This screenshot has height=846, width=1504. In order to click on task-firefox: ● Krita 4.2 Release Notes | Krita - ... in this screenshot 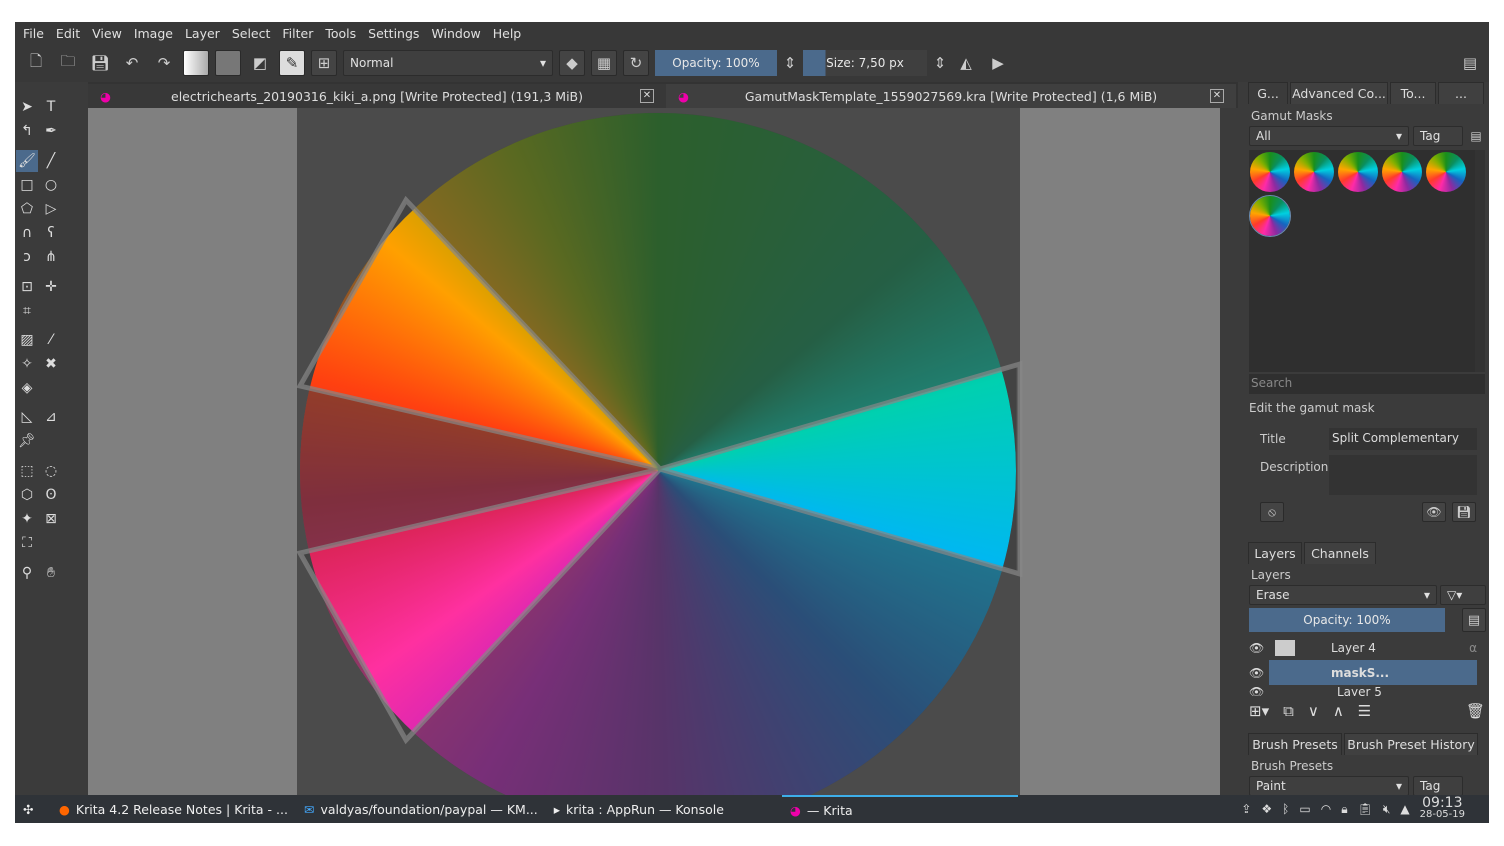, I will do `click(173, 809)`.